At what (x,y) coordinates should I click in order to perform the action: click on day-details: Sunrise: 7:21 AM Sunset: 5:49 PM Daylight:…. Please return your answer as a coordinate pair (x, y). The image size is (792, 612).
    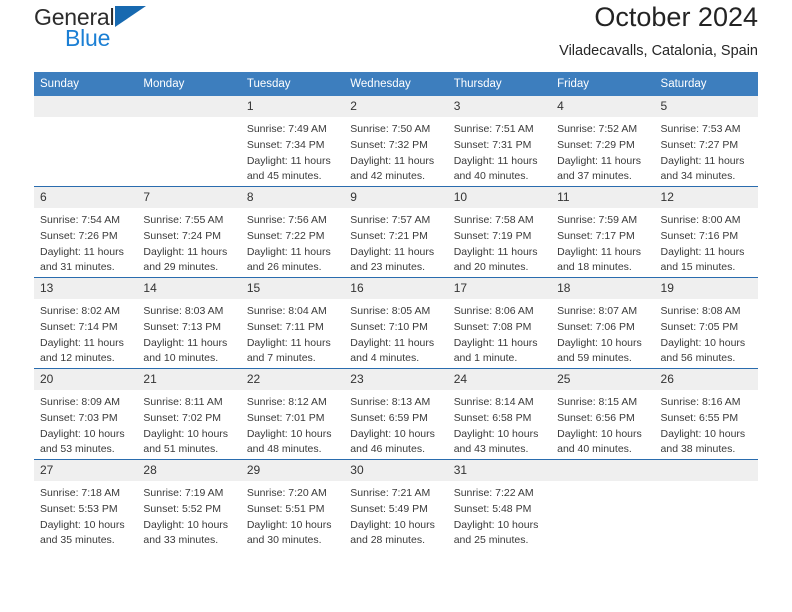
    Looking at the image, I should click on (395, 515).